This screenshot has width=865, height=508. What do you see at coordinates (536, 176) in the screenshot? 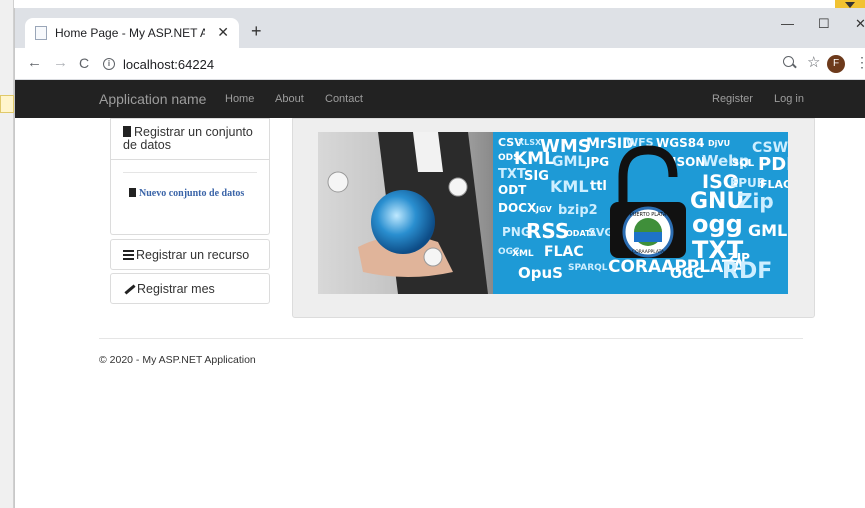
I see `format-word: SIG` at bounding box center [536, 176].